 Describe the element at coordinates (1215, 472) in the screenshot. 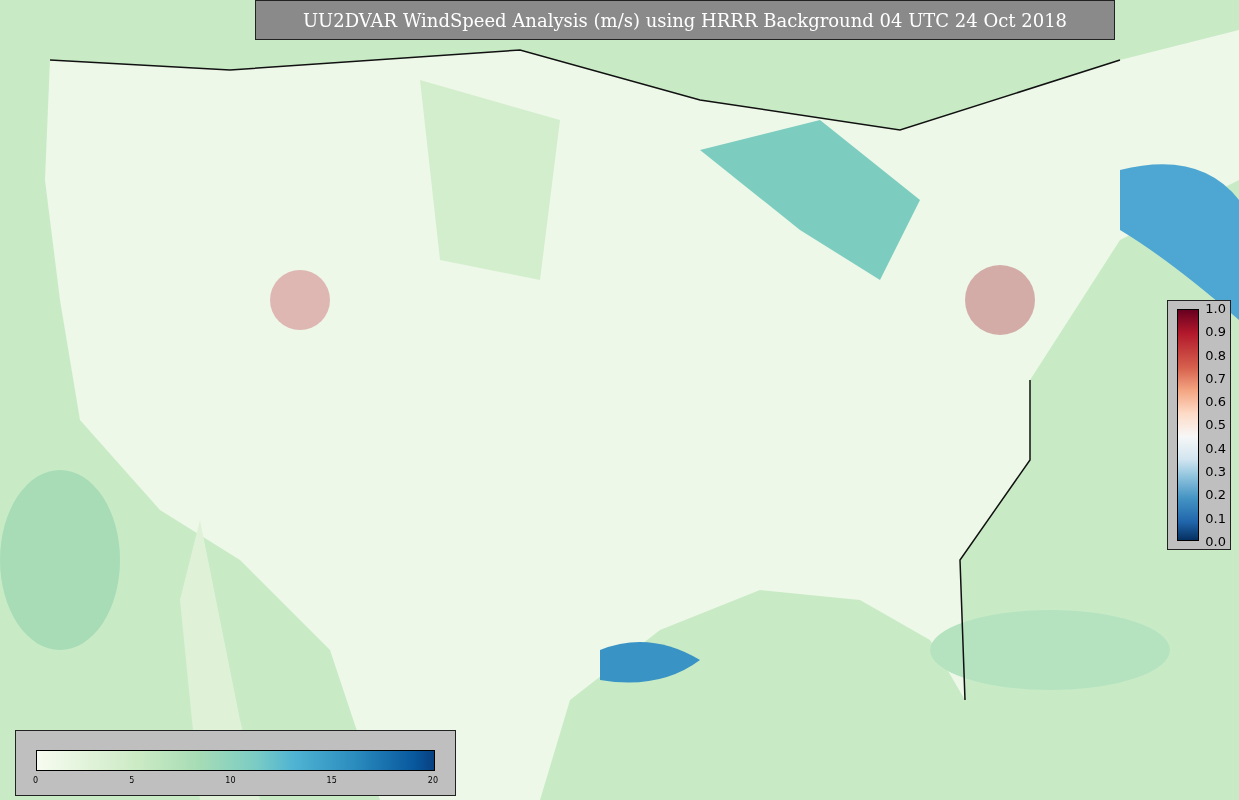

I see `tick-label: 0.3` at that location.